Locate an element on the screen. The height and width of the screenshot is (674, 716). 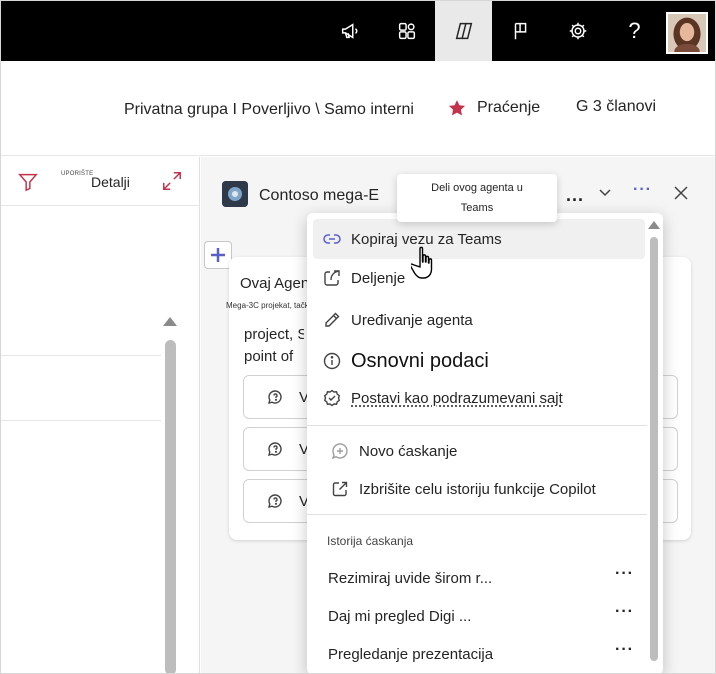
link-icon is located at coordinates (332, 239).